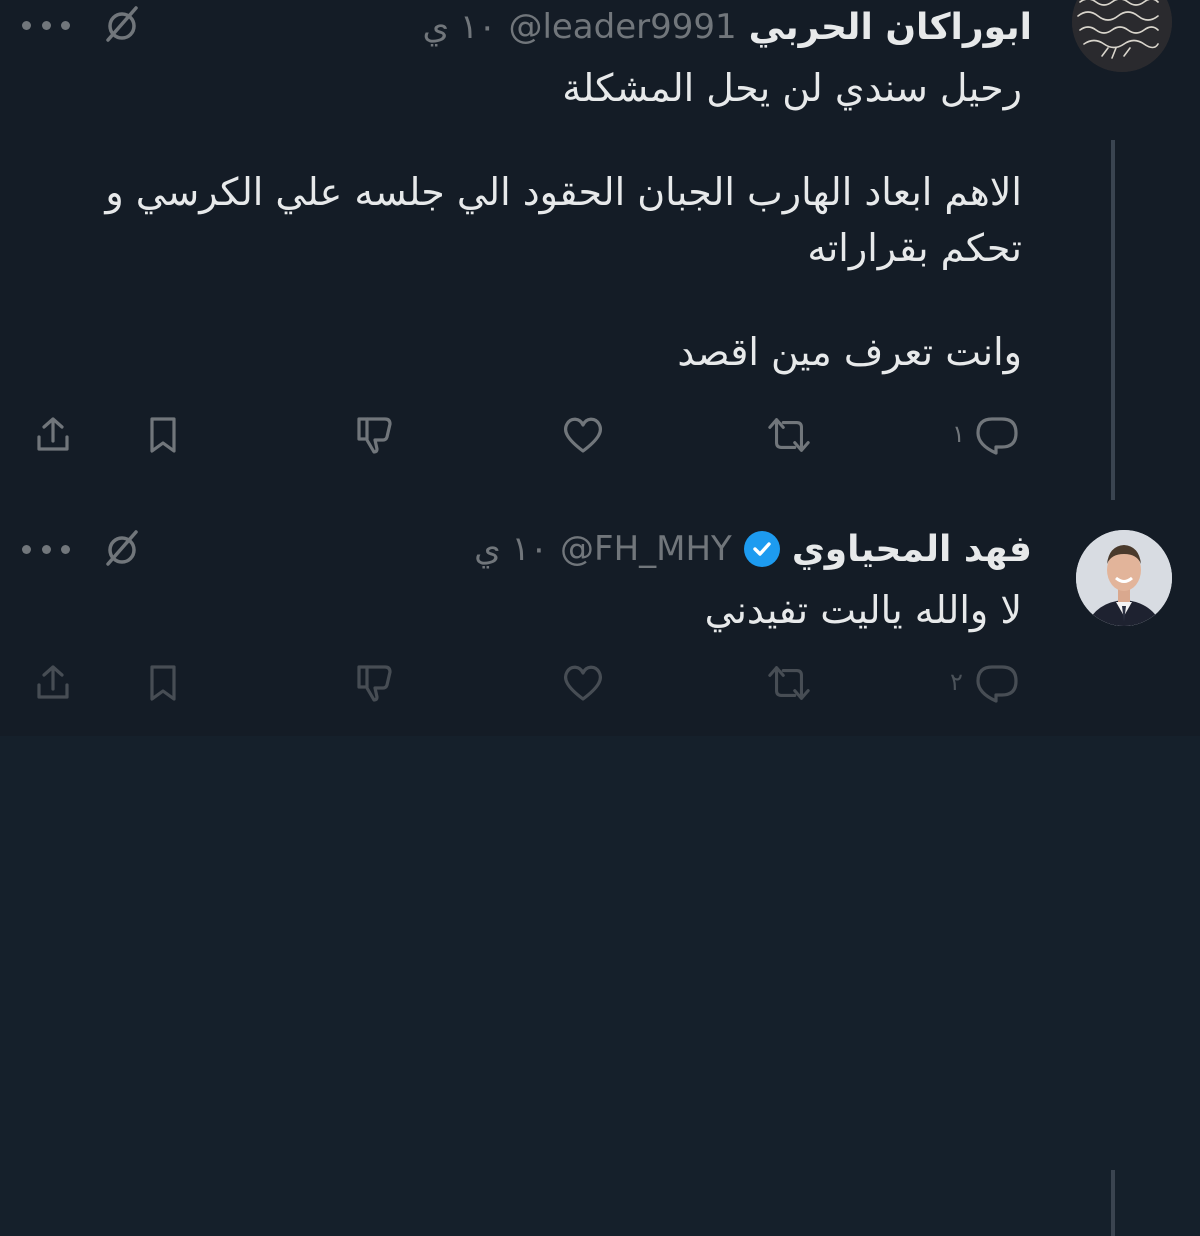 This screenshot has width=1200, height=1236. Describe the element at coordinates (646, 549) in the screenshot. I see `handle: @FH_MHY` at that location.